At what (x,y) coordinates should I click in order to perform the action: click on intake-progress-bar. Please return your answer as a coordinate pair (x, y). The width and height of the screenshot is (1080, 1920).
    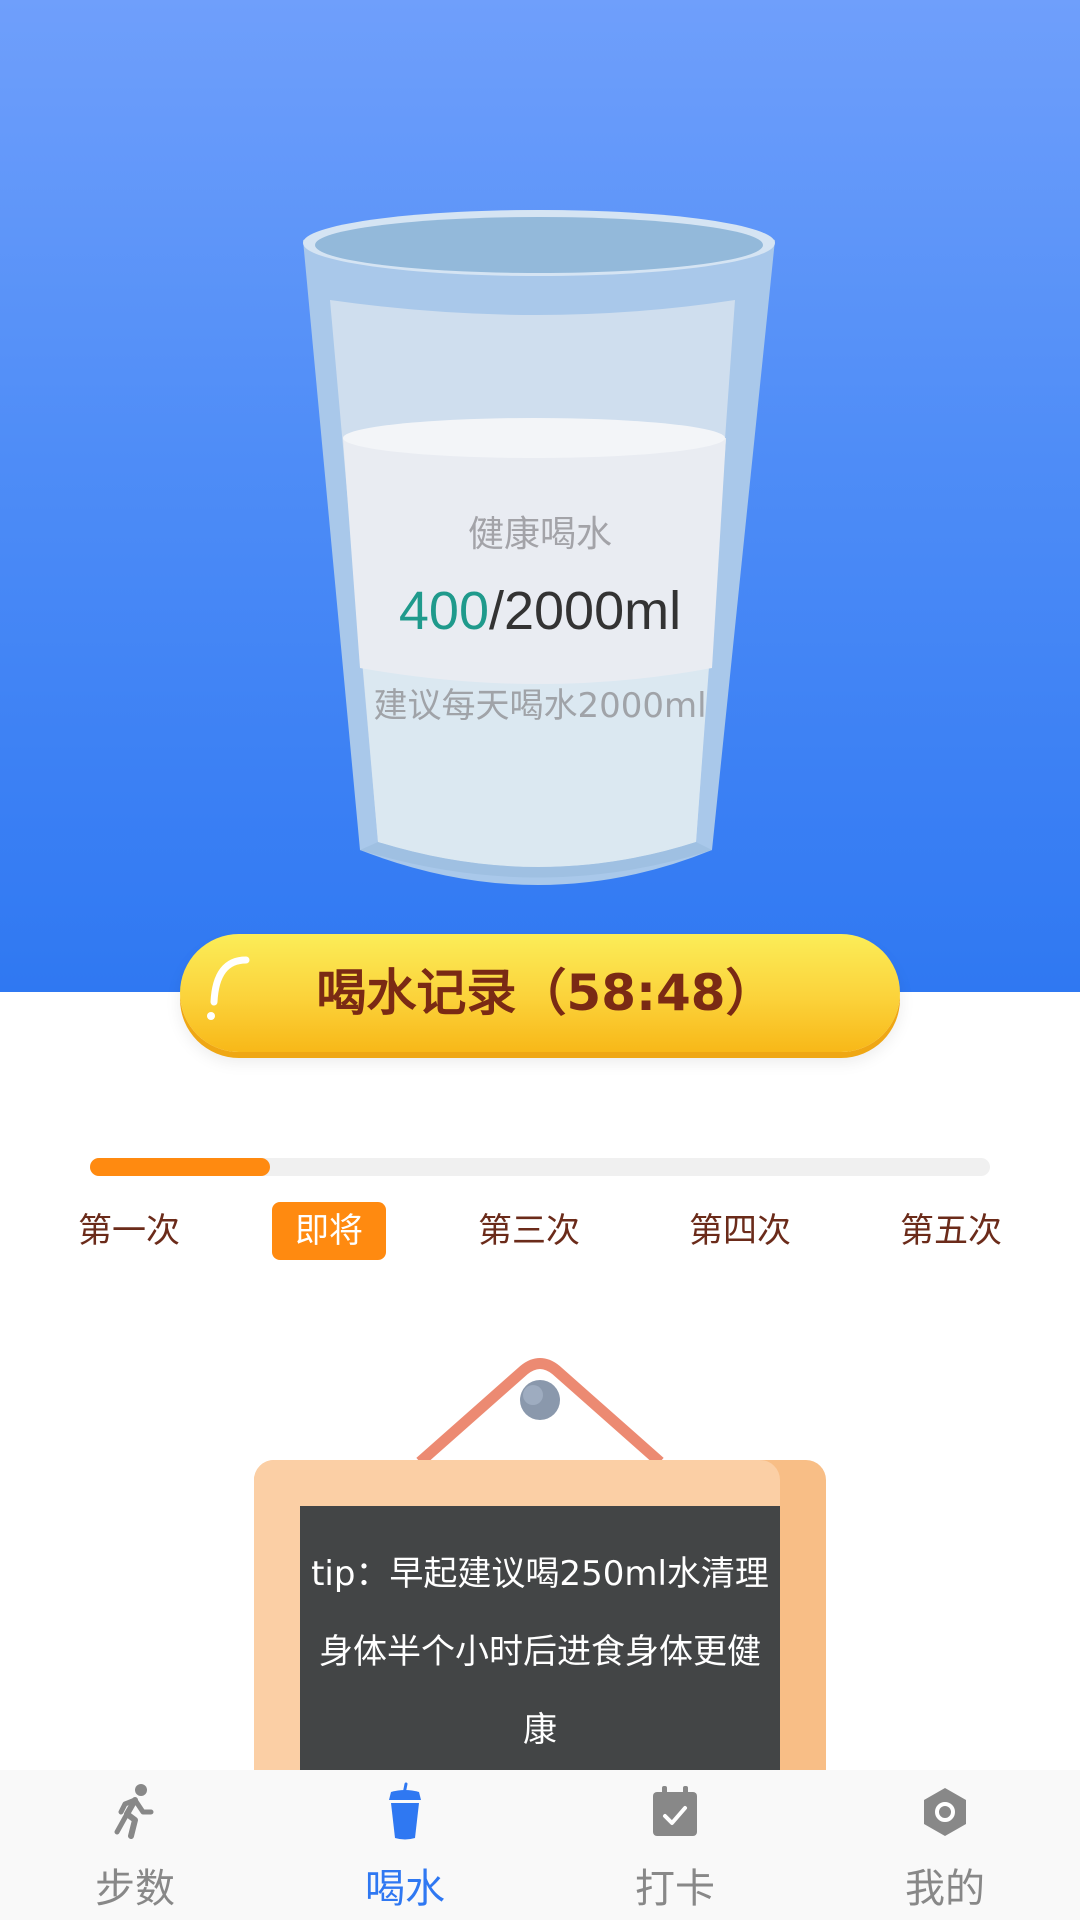
    Looking at the image, I should click on (540, 1167).